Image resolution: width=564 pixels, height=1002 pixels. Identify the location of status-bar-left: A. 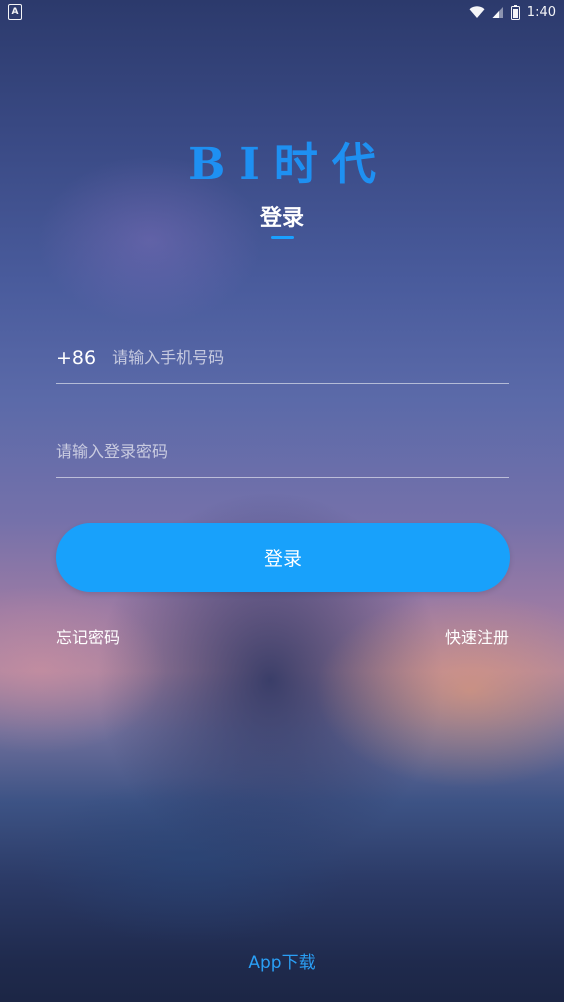
(15, 12).